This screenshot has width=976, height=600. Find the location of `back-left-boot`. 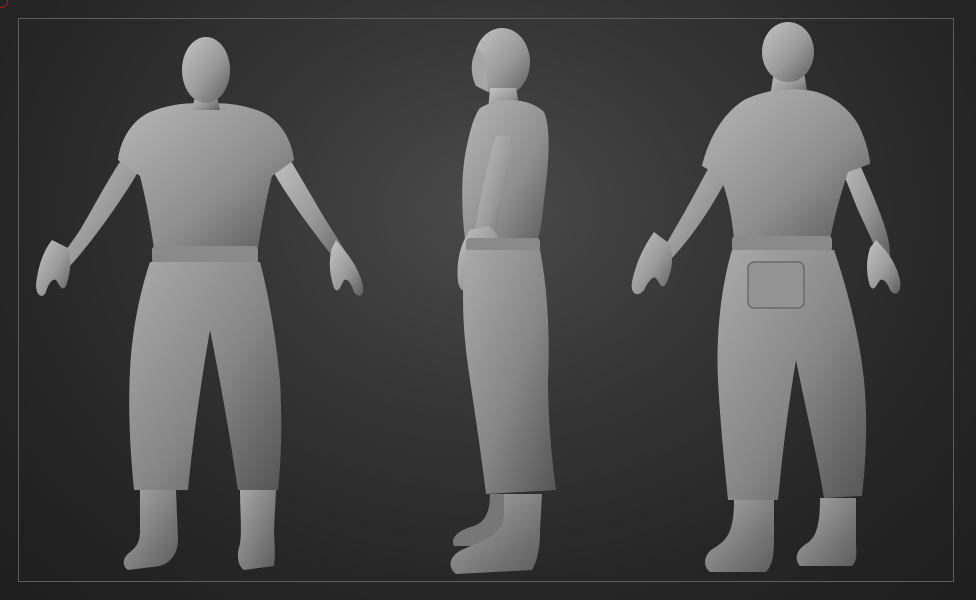

back-left-boot is located at coordinates (739, 536).